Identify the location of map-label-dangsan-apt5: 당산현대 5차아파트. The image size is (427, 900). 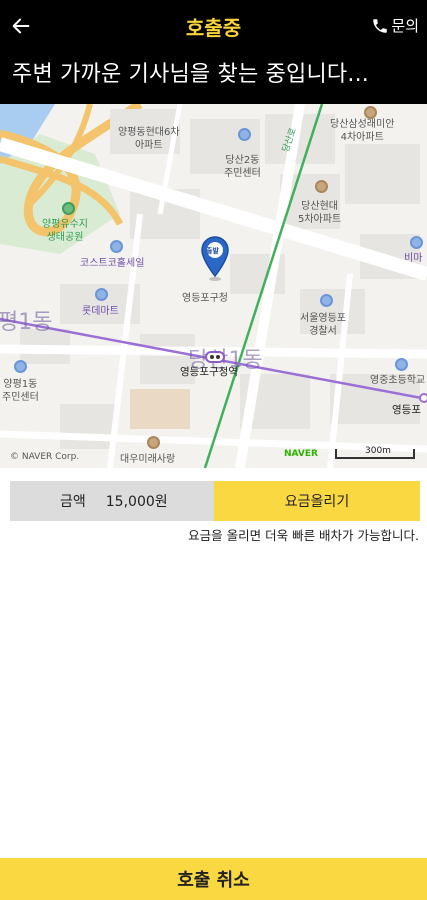
(320, 213).